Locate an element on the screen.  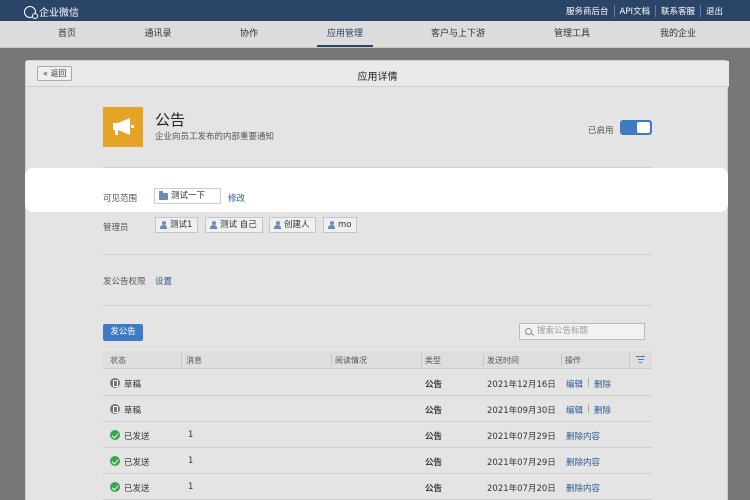
logo: 企业微信 is located at coordinates (51, 11).